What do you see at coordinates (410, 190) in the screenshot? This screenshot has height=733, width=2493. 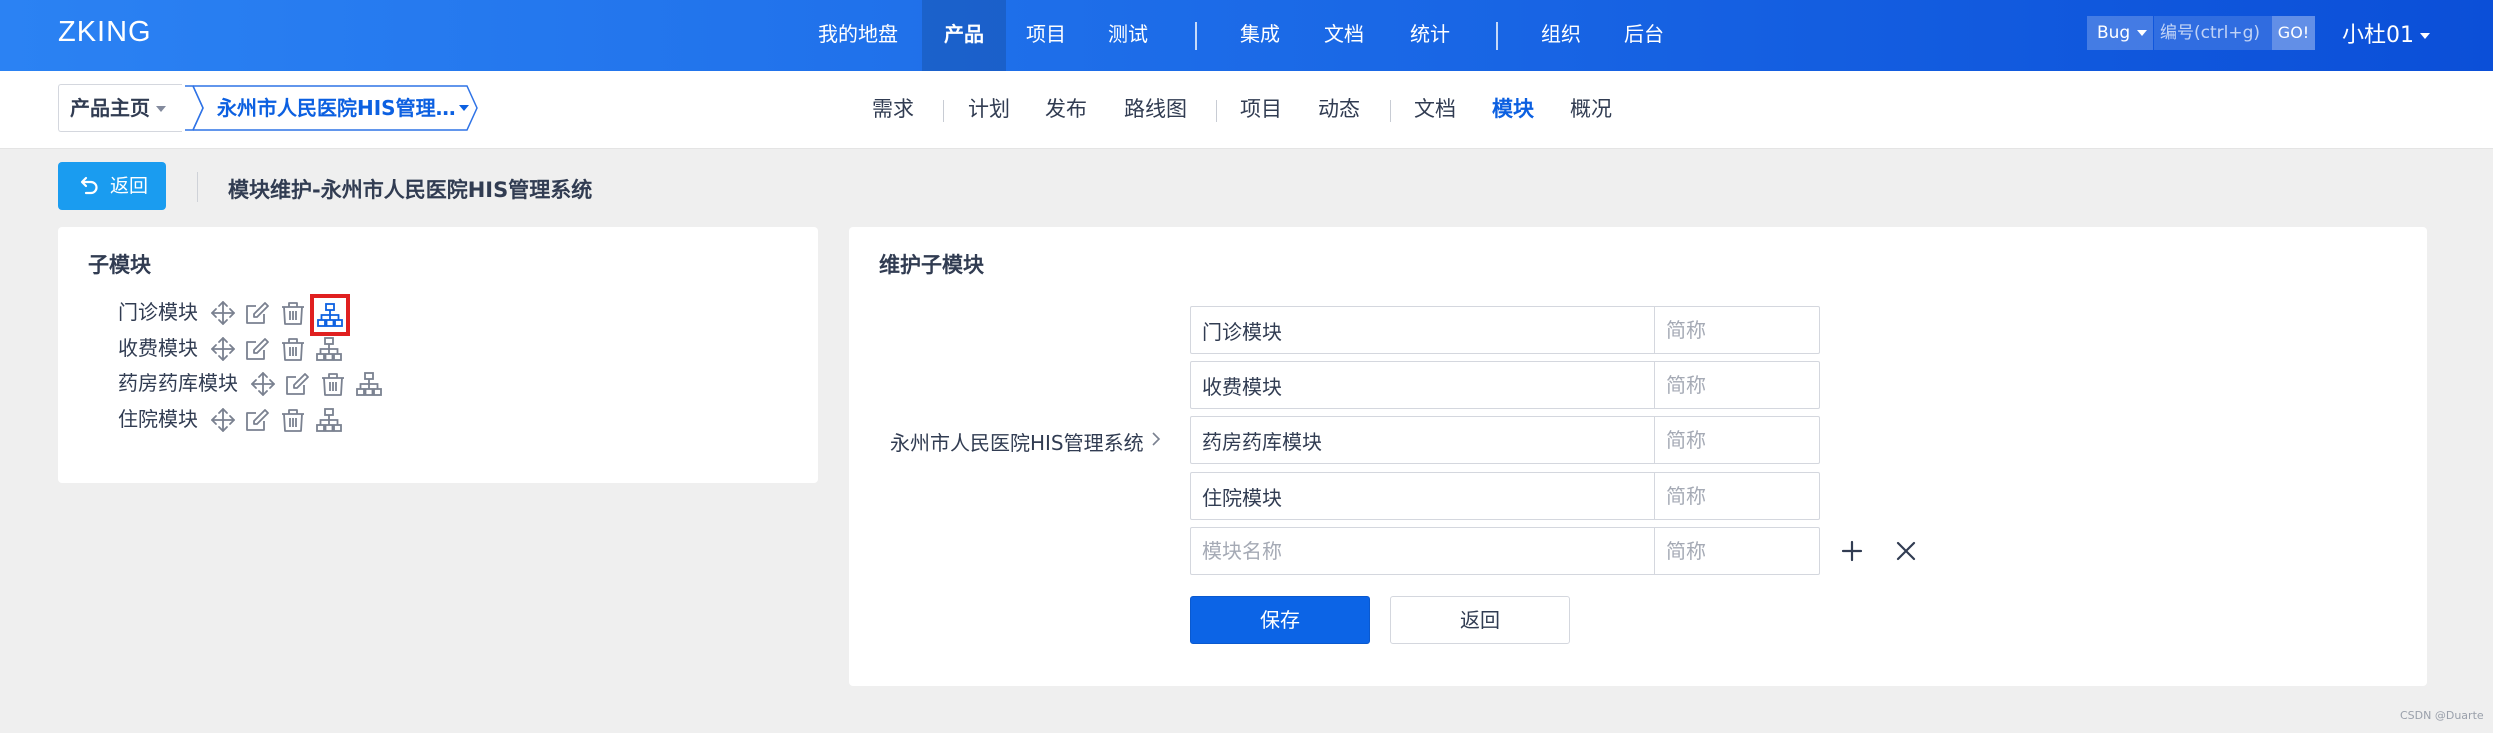 I see `page-title: 模块维护-永州市人民医院HIS管理系统` at bounding box center [410, 190].